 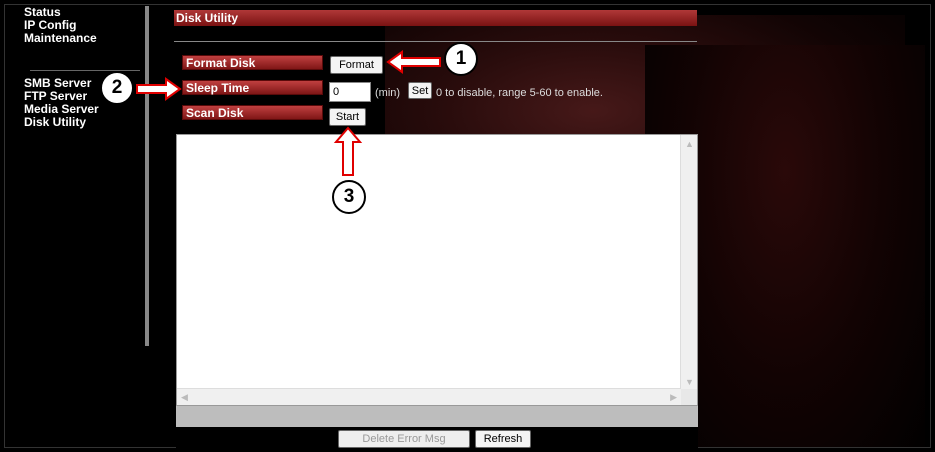 What do you see at coordinates (519, 93) in the screenshot?
I see `sleep-hint-text: 0 to disable, range 5-60 to enable.` at bounding box center [519, 93].